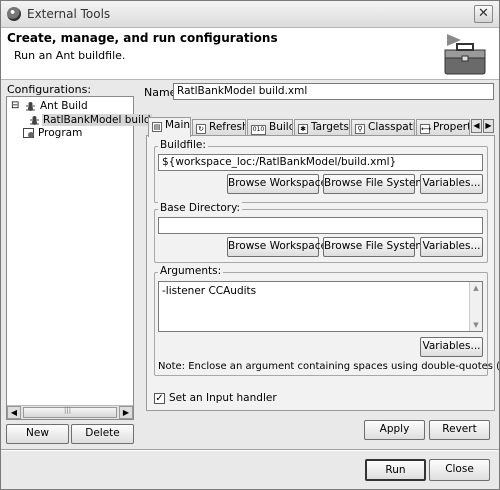 The width and height of the screenshot is (500, 490). I want to click on close-button: Close, so click(459, 470).